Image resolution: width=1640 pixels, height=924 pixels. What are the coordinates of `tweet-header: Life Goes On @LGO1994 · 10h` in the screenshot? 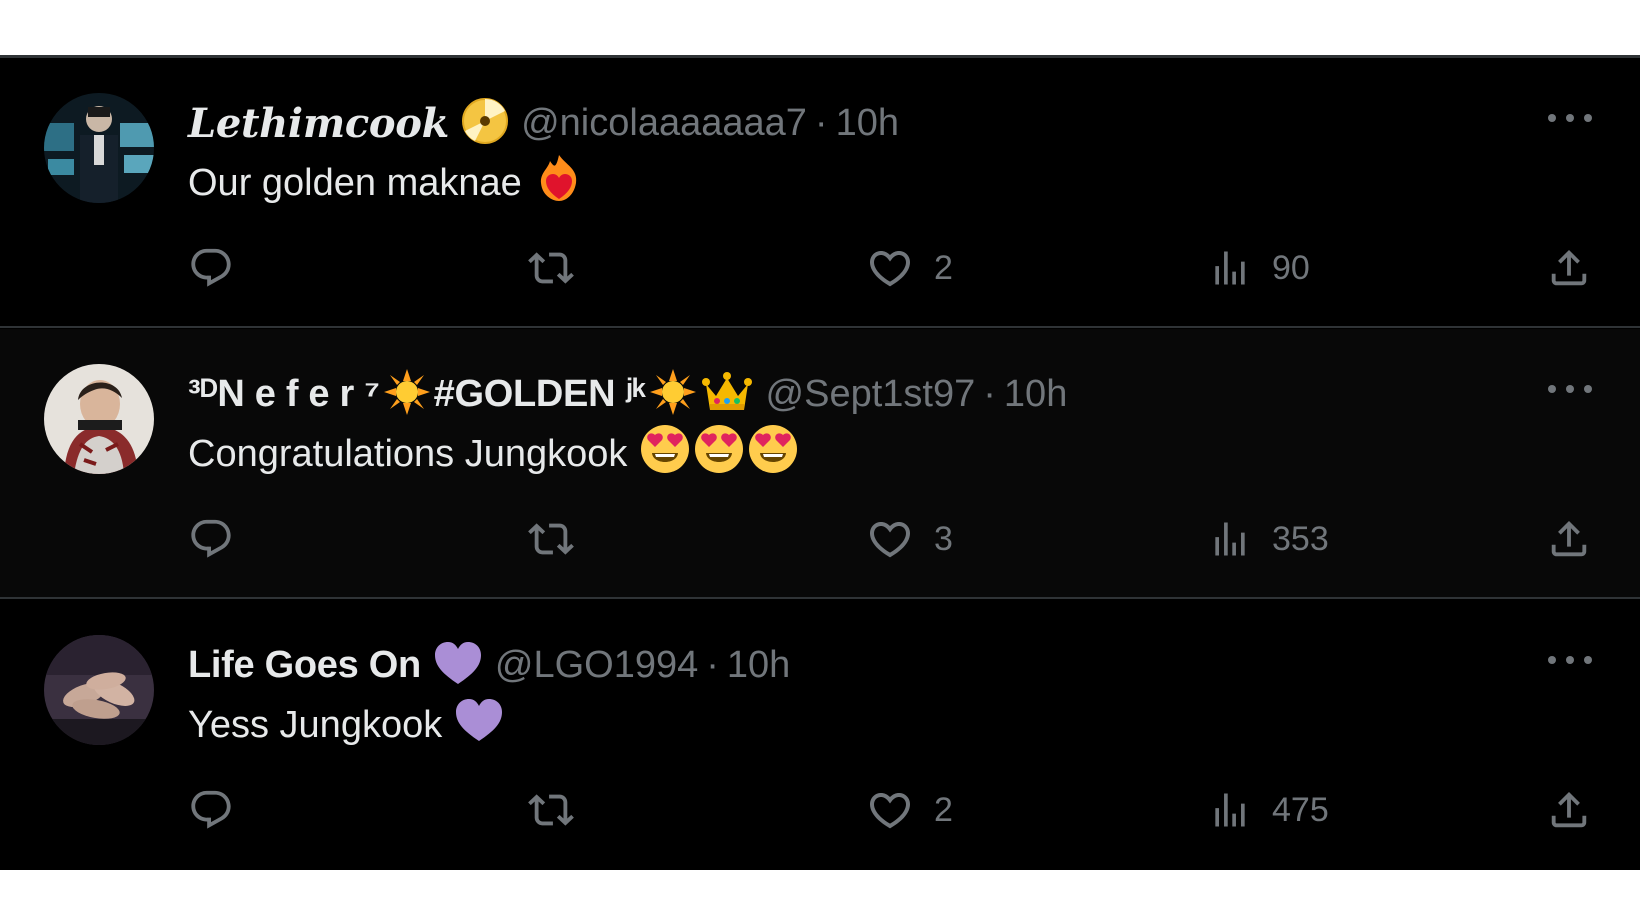 It's located at (489, 665).